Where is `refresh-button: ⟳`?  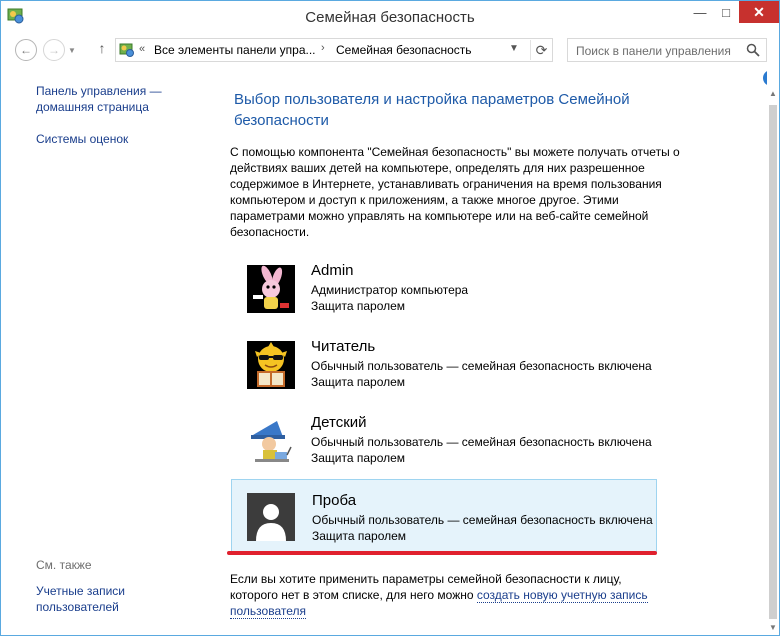
refresh-button: ⟳ is located at coordinates (541, 50).